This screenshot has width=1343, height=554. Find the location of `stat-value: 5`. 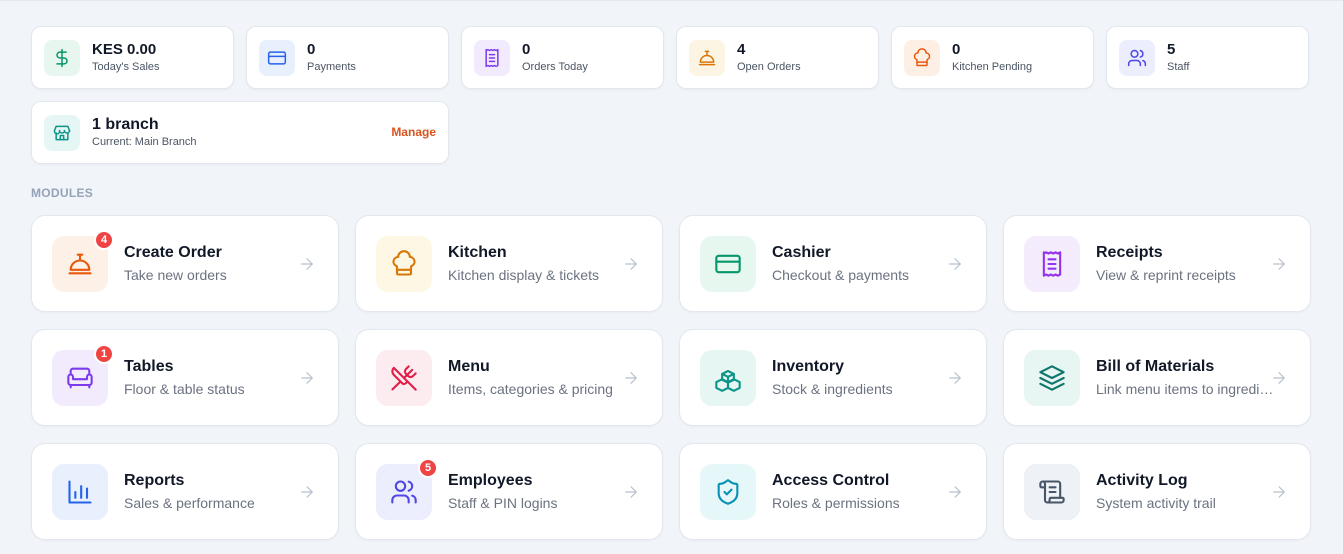

stat-value: 5 is located at coordinates (1171, 49).